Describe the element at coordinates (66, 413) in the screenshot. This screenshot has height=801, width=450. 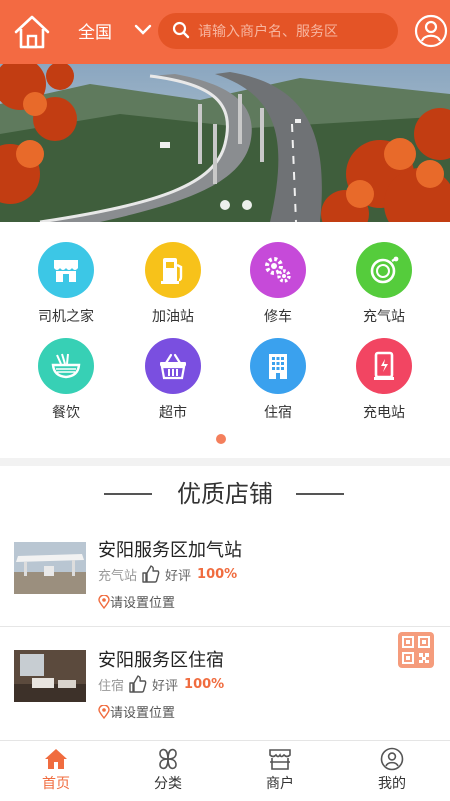
I see `category-label: 餐饮` at that location.